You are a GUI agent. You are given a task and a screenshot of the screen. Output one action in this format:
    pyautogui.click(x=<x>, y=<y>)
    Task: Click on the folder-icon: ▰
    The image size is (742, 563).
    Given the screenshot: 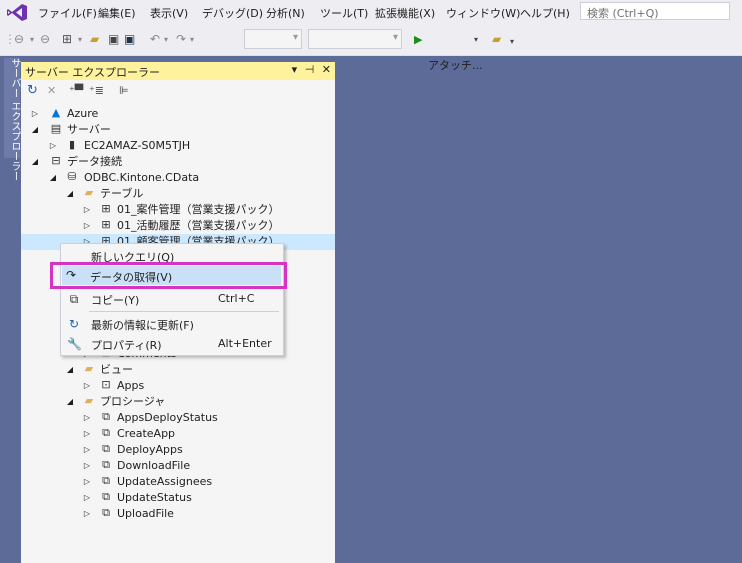 What is the action you would take?
    pyautogui.click(x=89, y=400)
    